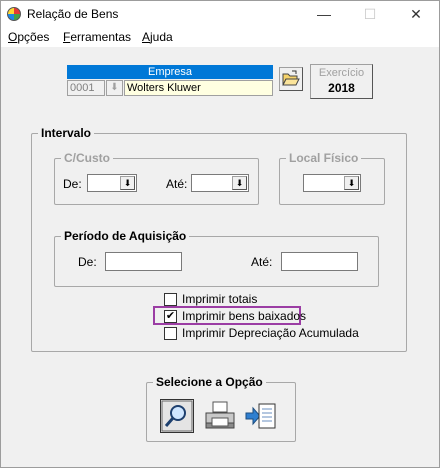 The width and height of the screenshot is (440, 468). What do you see at coordinates (112, 183) in the screenshot?
I see `ccusto-de-combo: ⬇` at bounding box center [112, 183].